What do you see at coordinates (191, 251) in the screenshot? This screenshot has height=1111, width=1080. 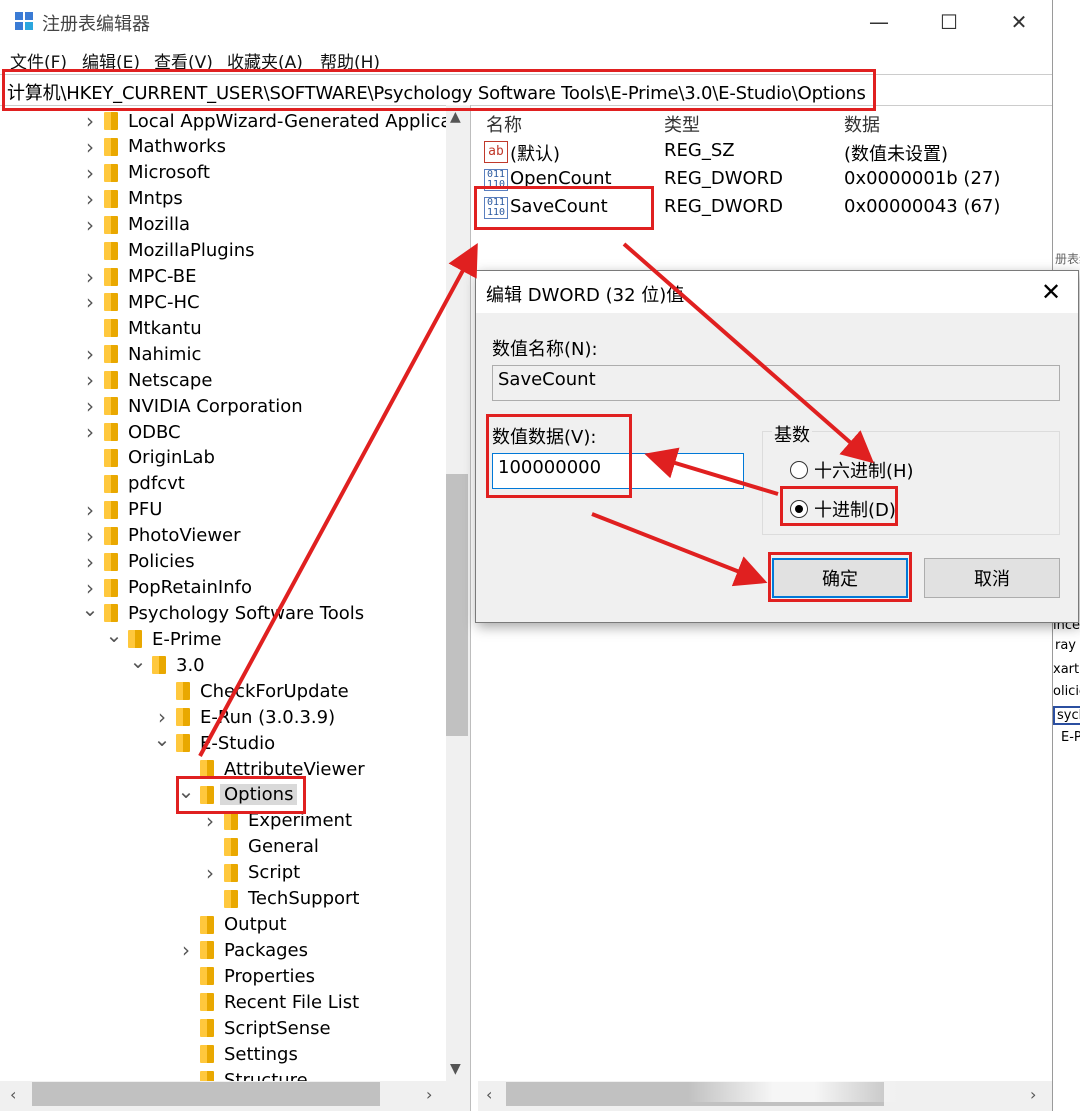 I see `tree-item-label: MozillaPlugins` at bounding box center [191, 251].